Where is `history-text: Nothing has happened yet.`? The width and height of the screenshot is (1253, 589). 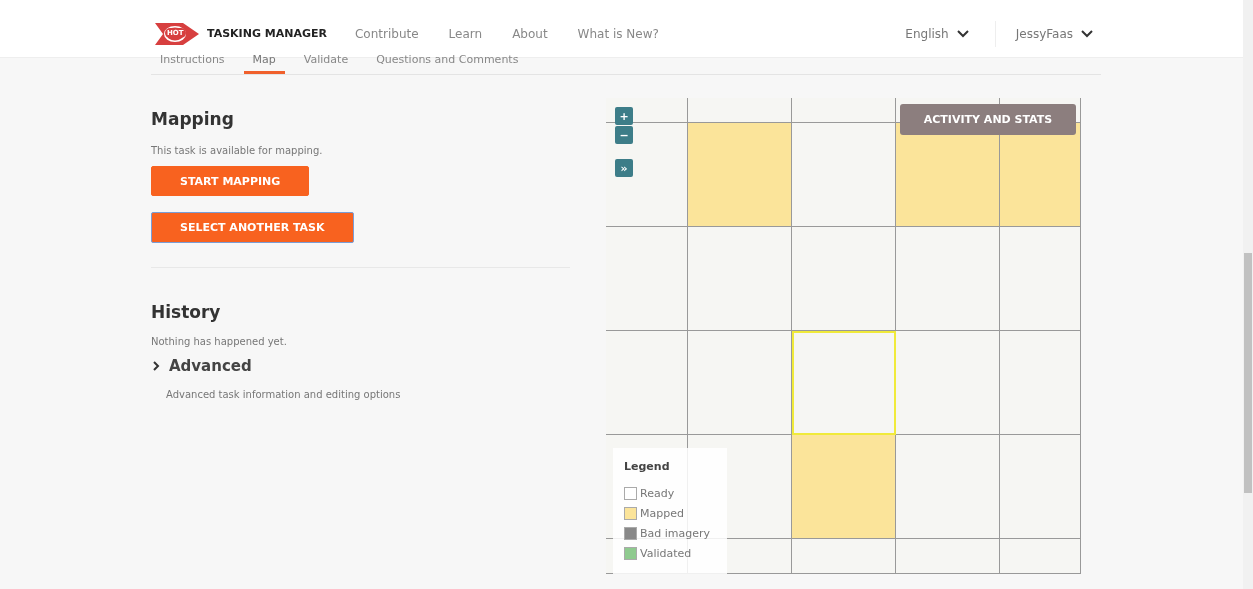
history-text: Nothing has happened yet. is located at coordinates (219, 341).